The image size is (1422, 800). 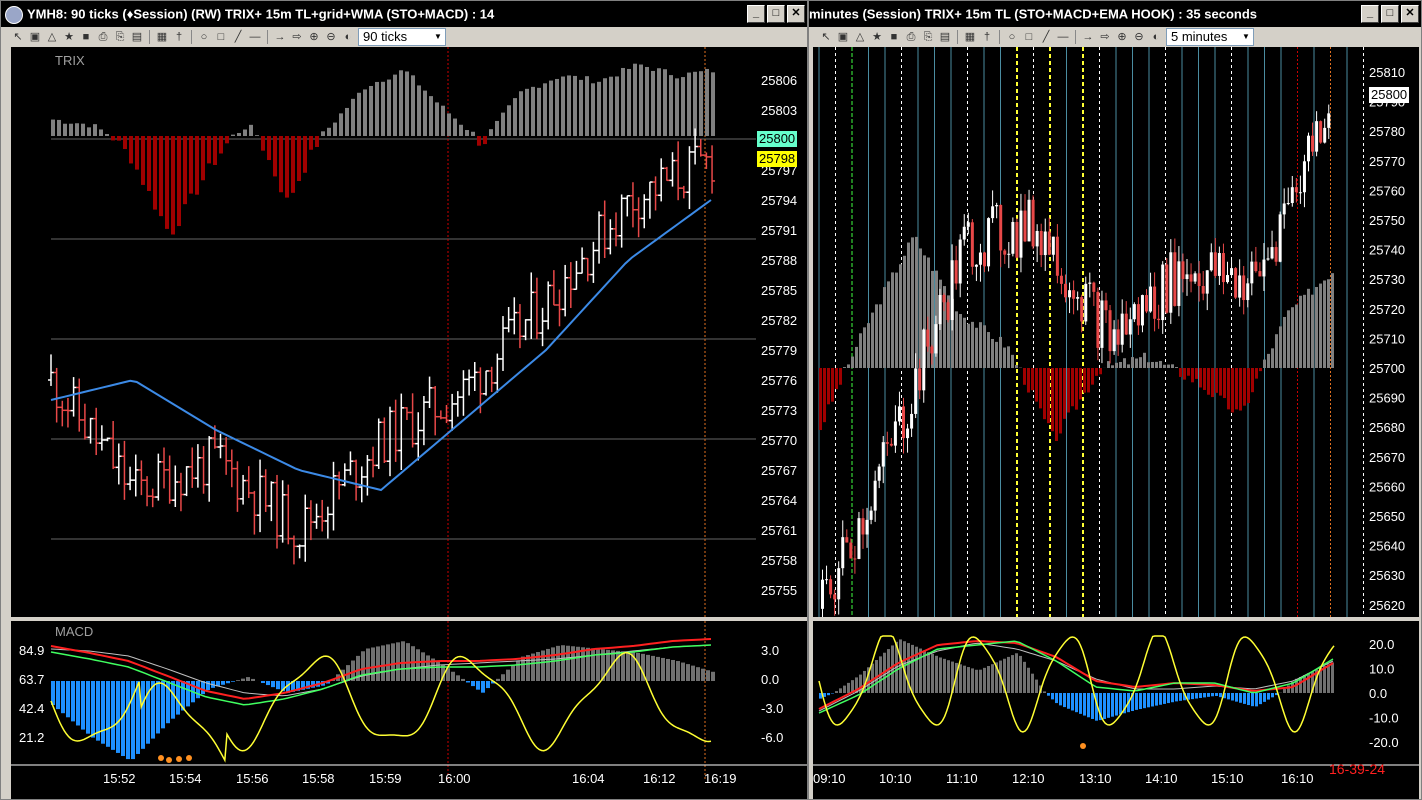 I want to click on macd-axis-label: 20.0, so click(x=1381, y=644).